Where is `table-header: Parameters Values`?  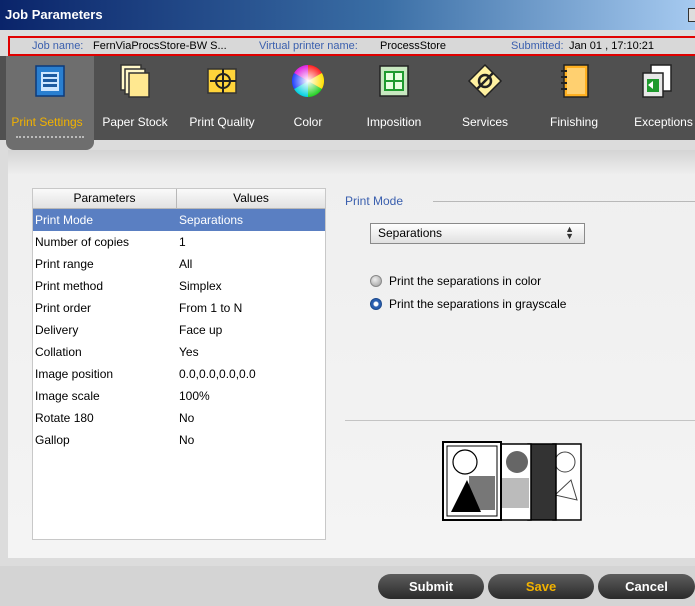
table-header: Parameters Values is located at coordinates (179, 199).